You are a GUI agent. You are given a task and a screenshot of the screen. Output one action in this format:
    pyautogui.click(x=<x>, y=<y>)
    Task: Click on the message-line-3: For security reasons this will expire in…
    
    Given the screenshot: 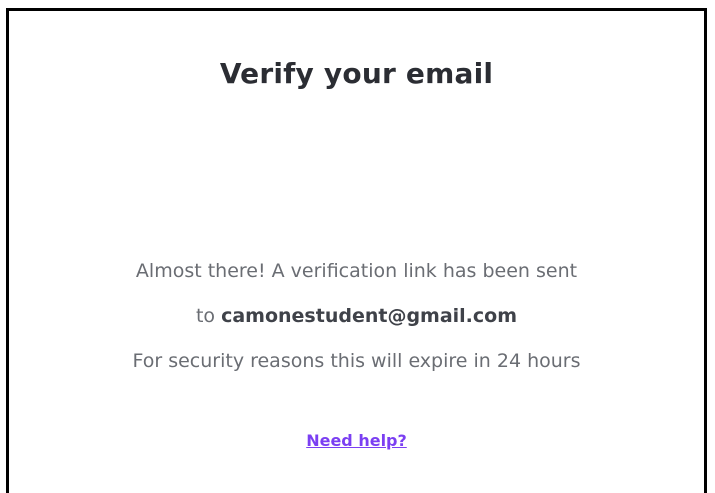 What is the action you would take?
    pyautogui.click(x=356, y=361)
    